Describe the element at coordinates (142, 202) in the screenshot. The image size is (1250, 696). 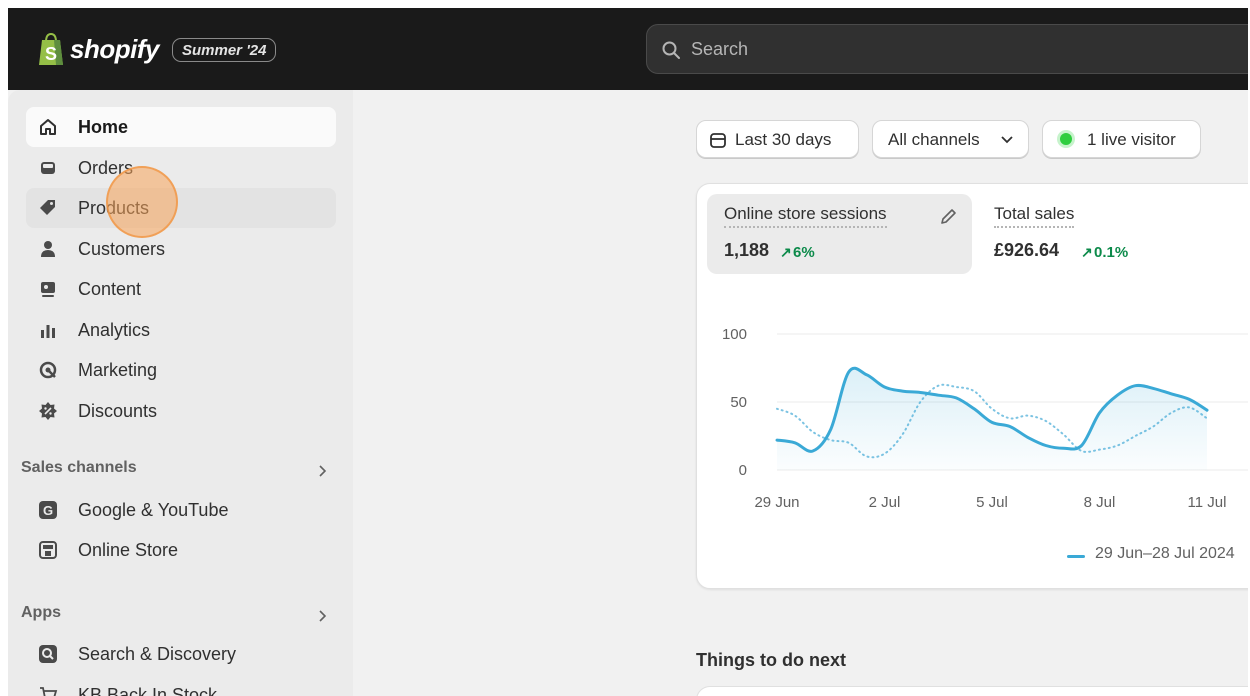
I see `cursor-highlight` at that location.